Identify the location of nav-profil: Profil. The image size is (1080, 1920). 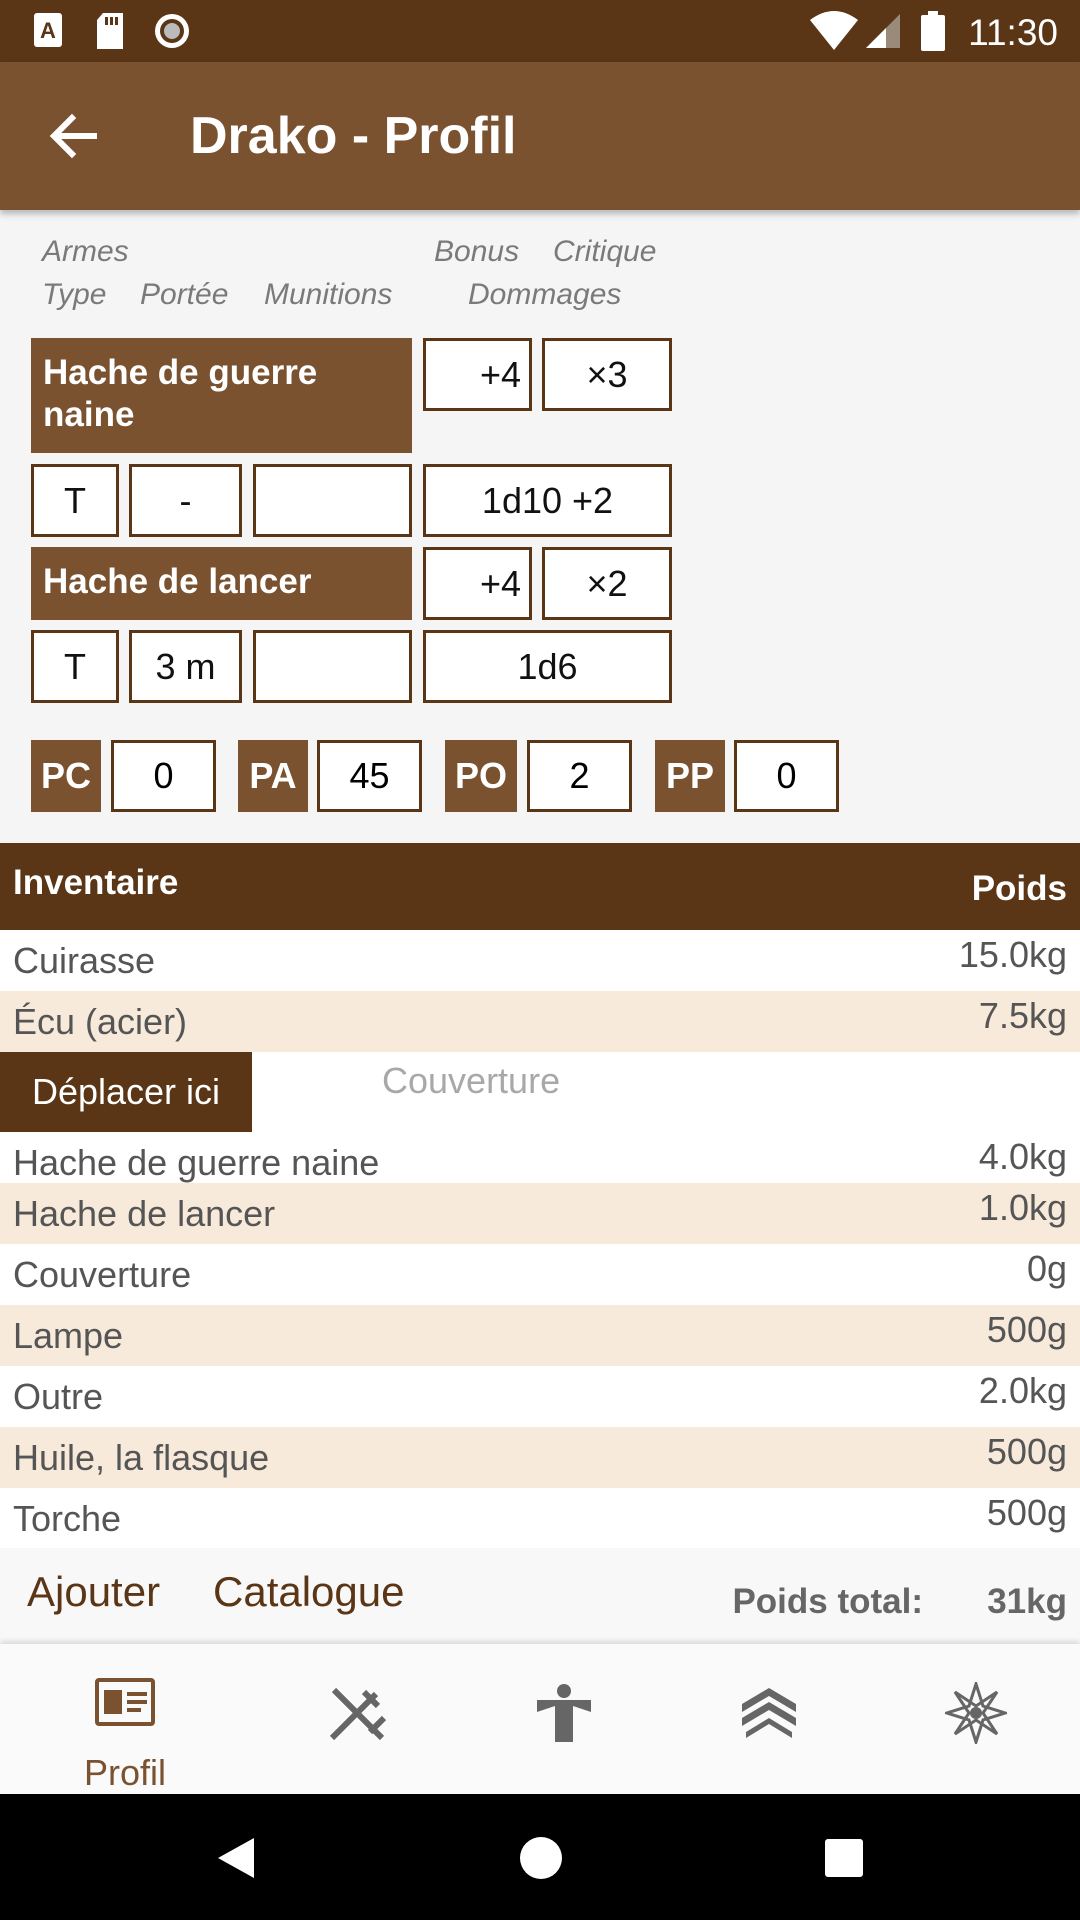
(125, 1719).